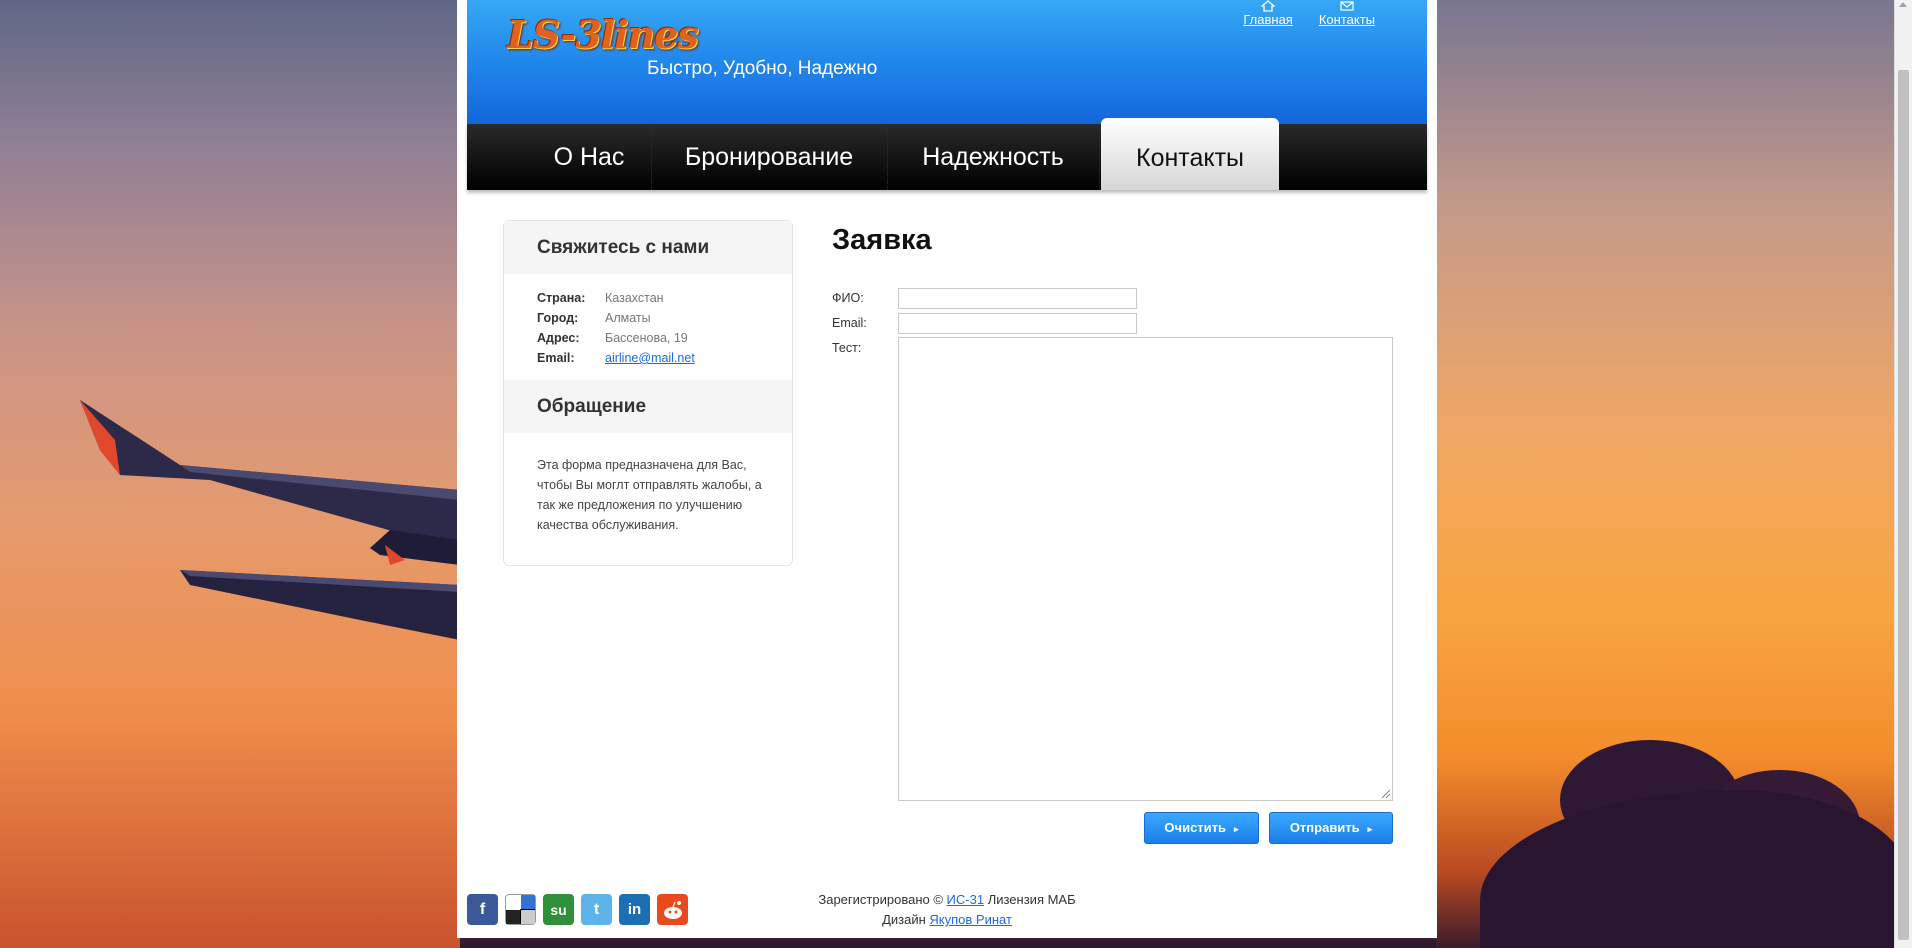  Describe the element at coordinates (646, 338) in the screenshot. I see `contact-value: Бассенова, 19` at that location.